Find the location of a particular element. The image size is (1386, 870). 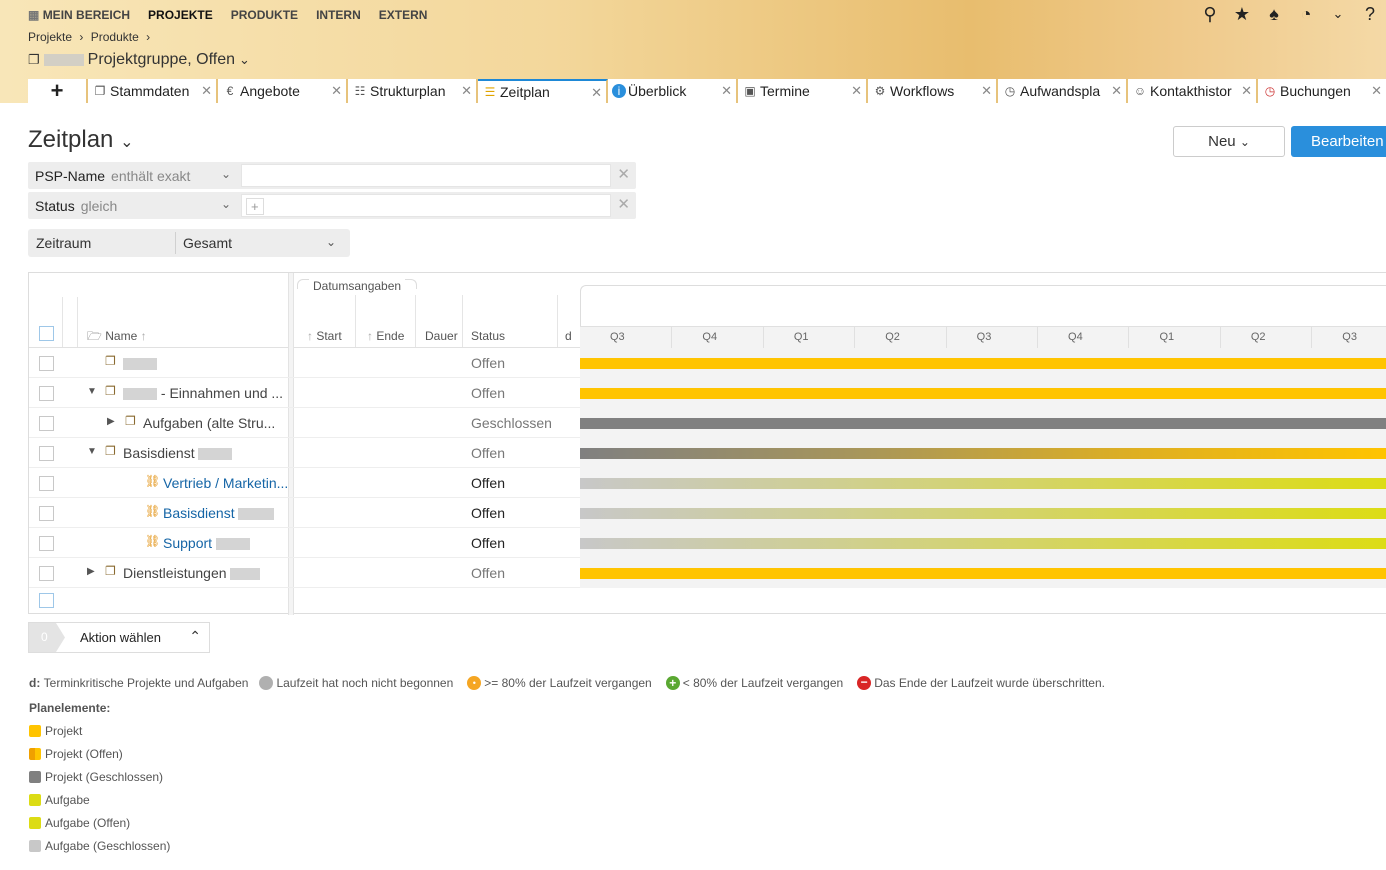

column-start-header: ↑ Start is located at coordinates (324, 336).